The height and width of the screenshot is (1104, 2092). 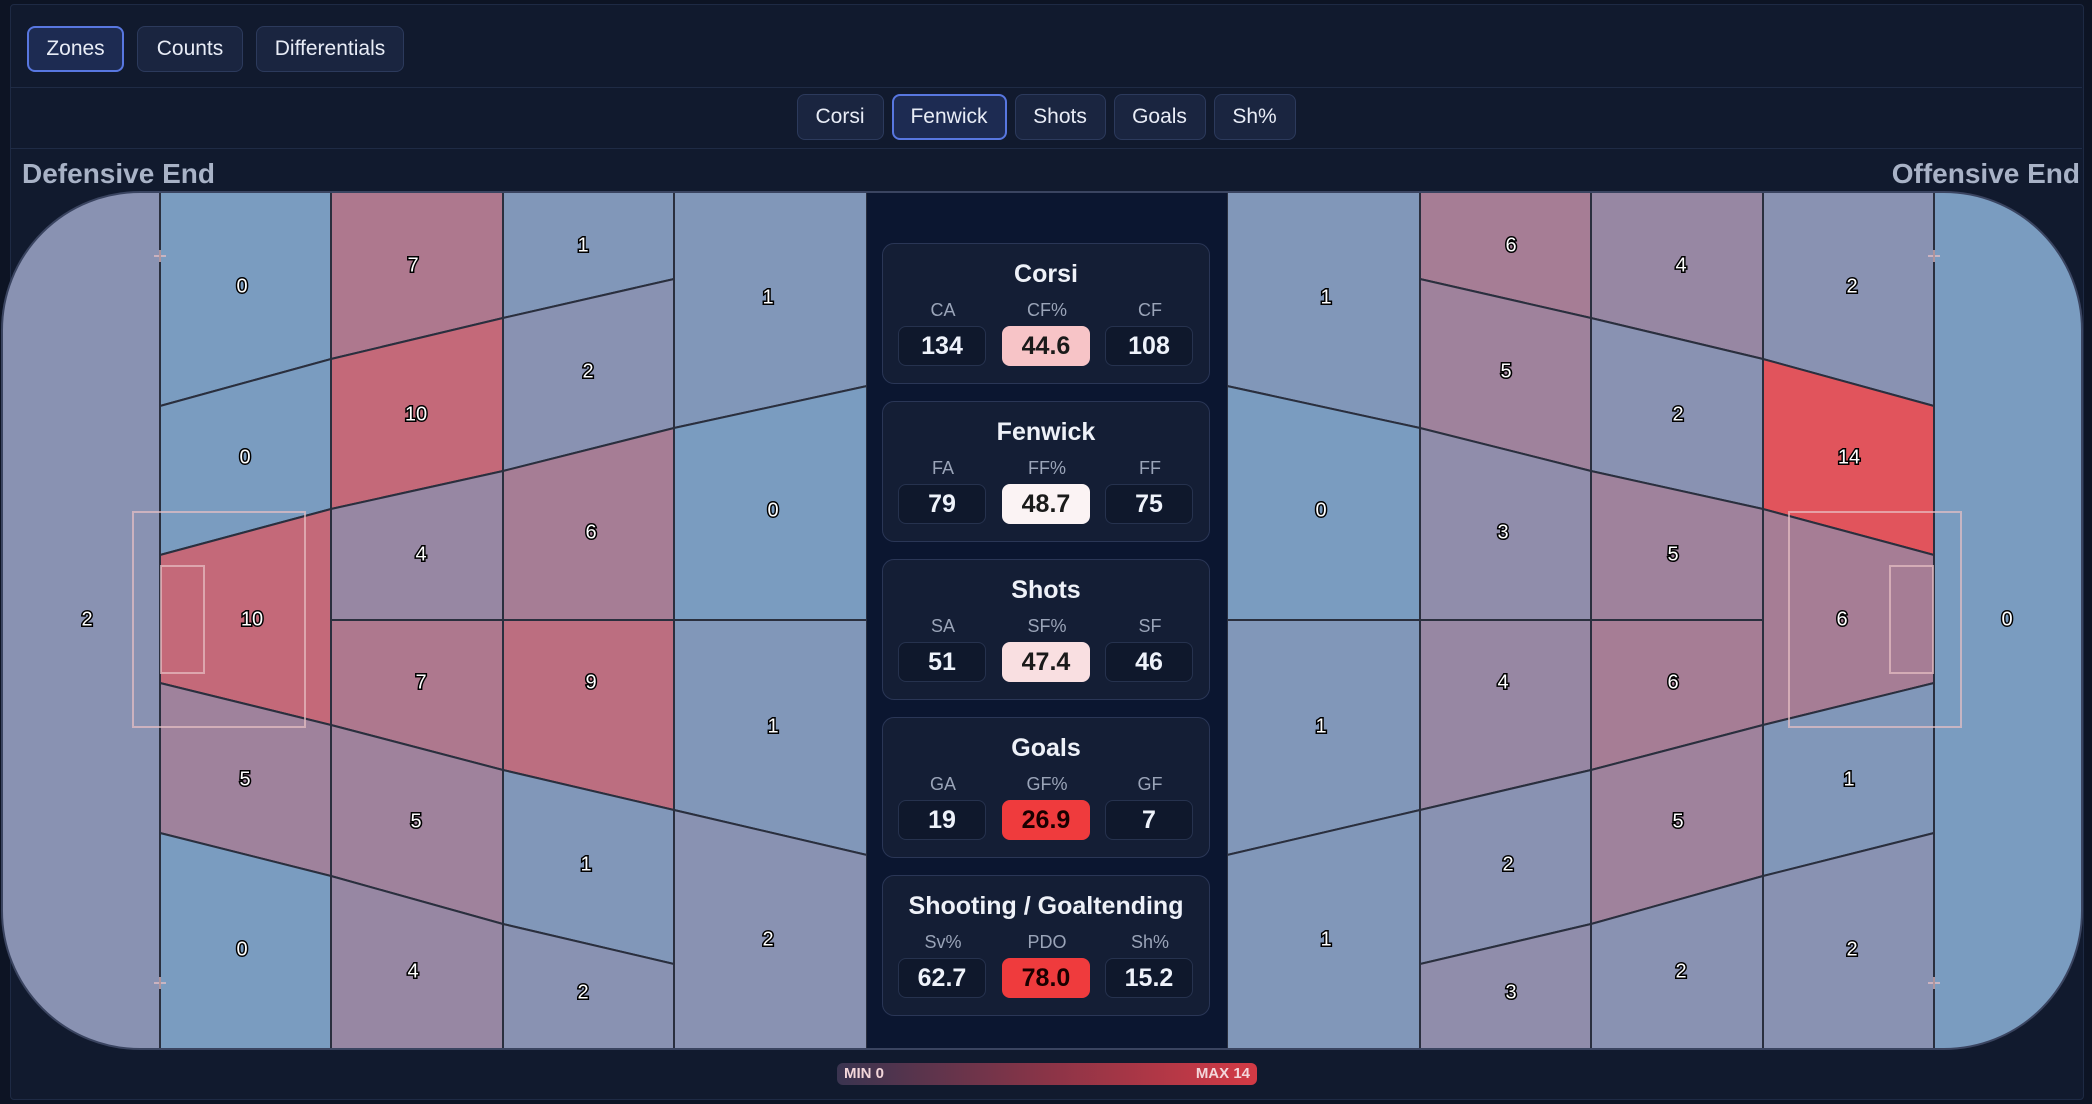 I want to click on stat-label-sv-pct: Sv%, so click(x=943, y=942).